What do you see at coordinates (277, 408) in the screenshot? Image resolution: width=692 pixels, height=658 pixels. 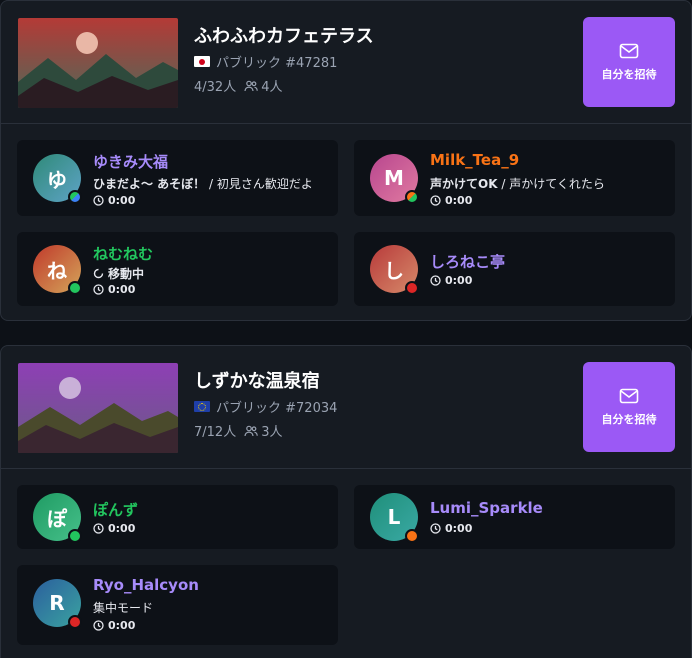 I see `visibility-label: パブリック #72034` at bounding box center [277, 408].